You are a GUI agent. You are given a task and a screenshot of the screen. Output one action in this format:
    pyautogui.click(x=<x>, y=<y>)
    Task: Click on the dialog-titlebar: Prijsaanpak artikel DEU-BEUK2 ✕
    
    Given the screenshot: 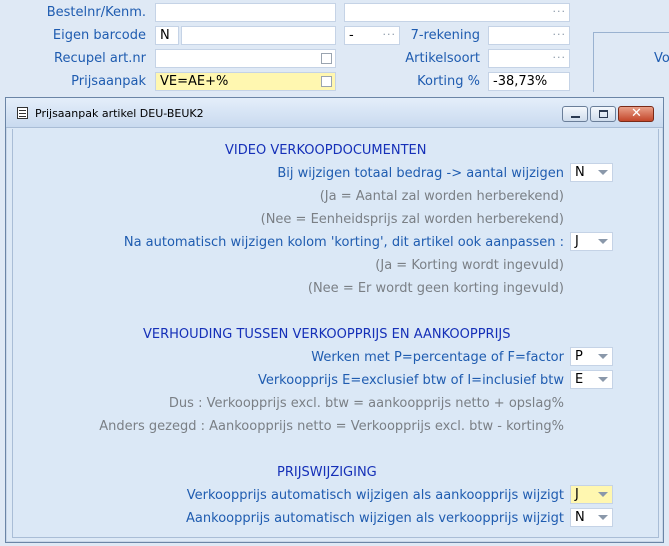 What is the action you would take?
    pyautogui.click(x=334, y=113)
    